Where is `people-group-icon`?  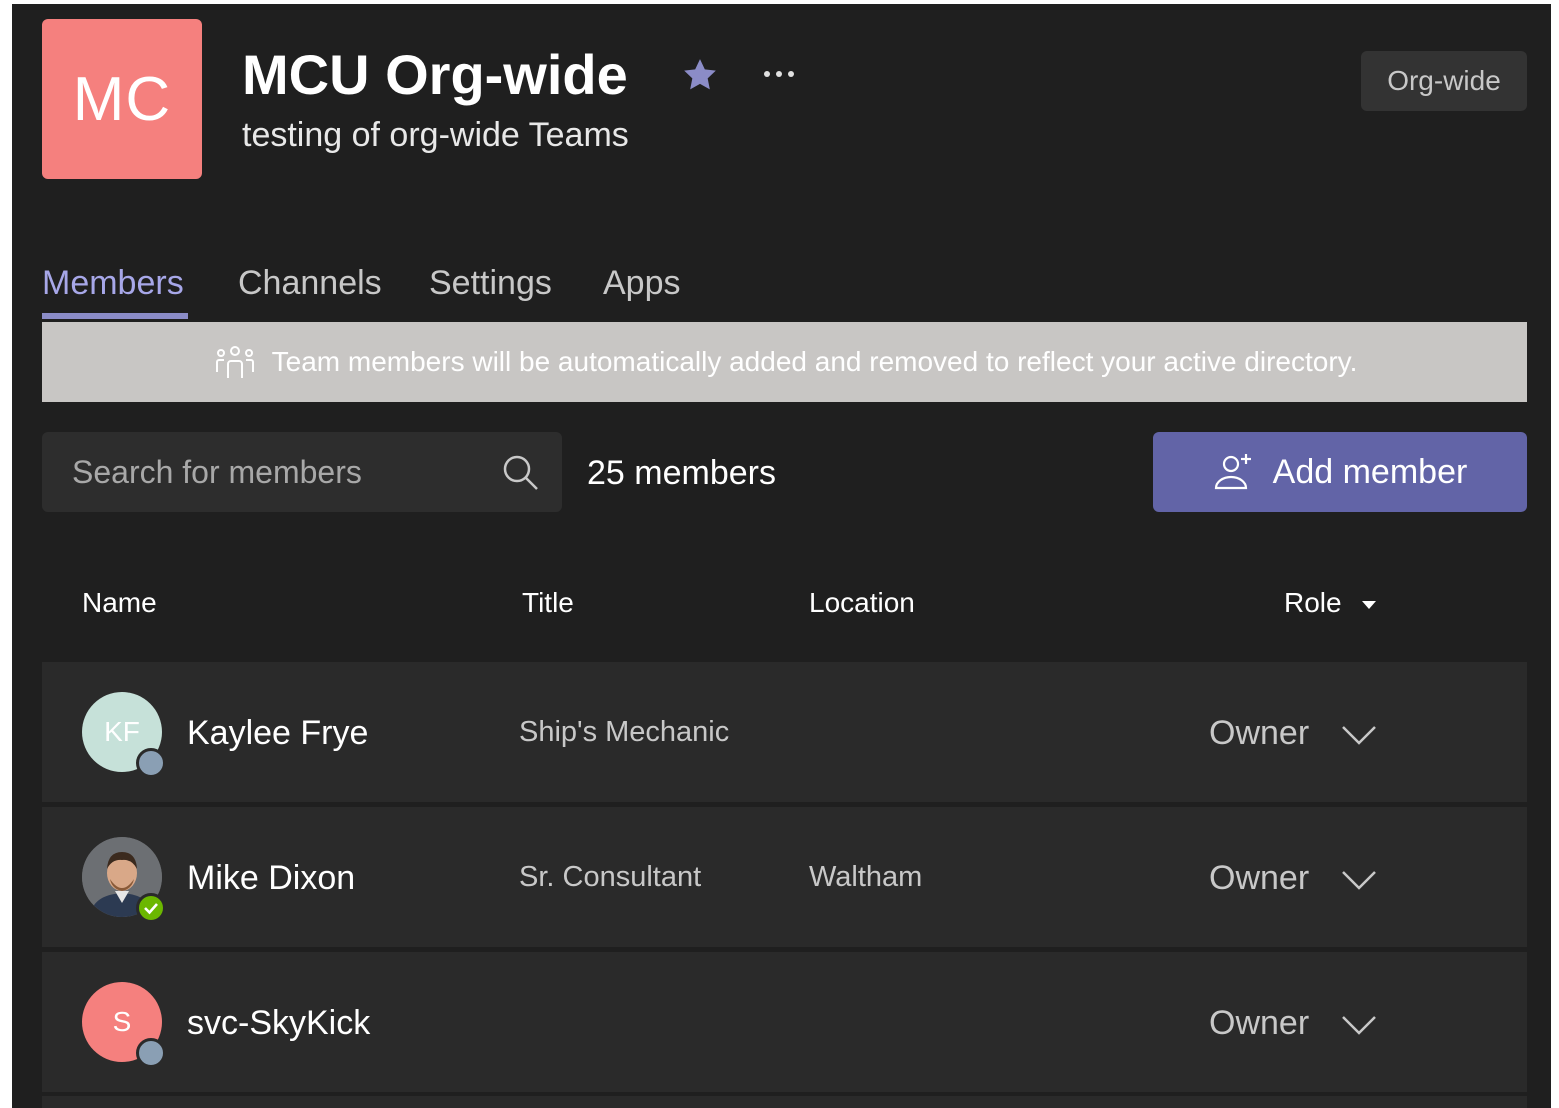 people-group-icon is located at coordinates (234, 362).